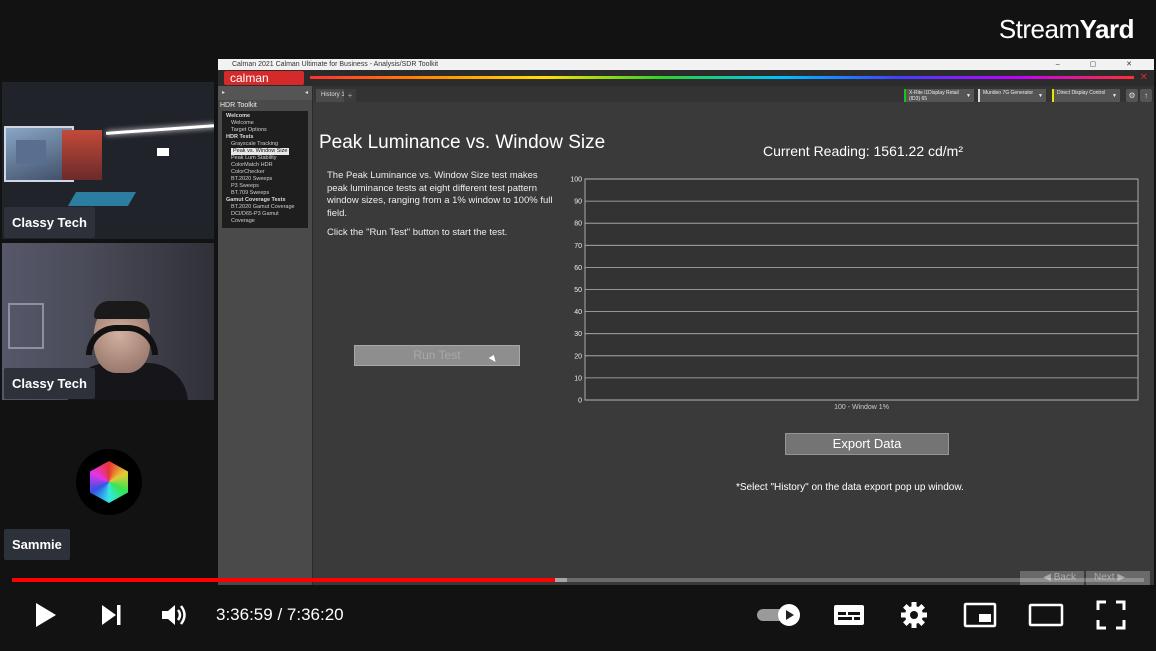  I want to click on brand-part2: Yard, so click(1107, 29).